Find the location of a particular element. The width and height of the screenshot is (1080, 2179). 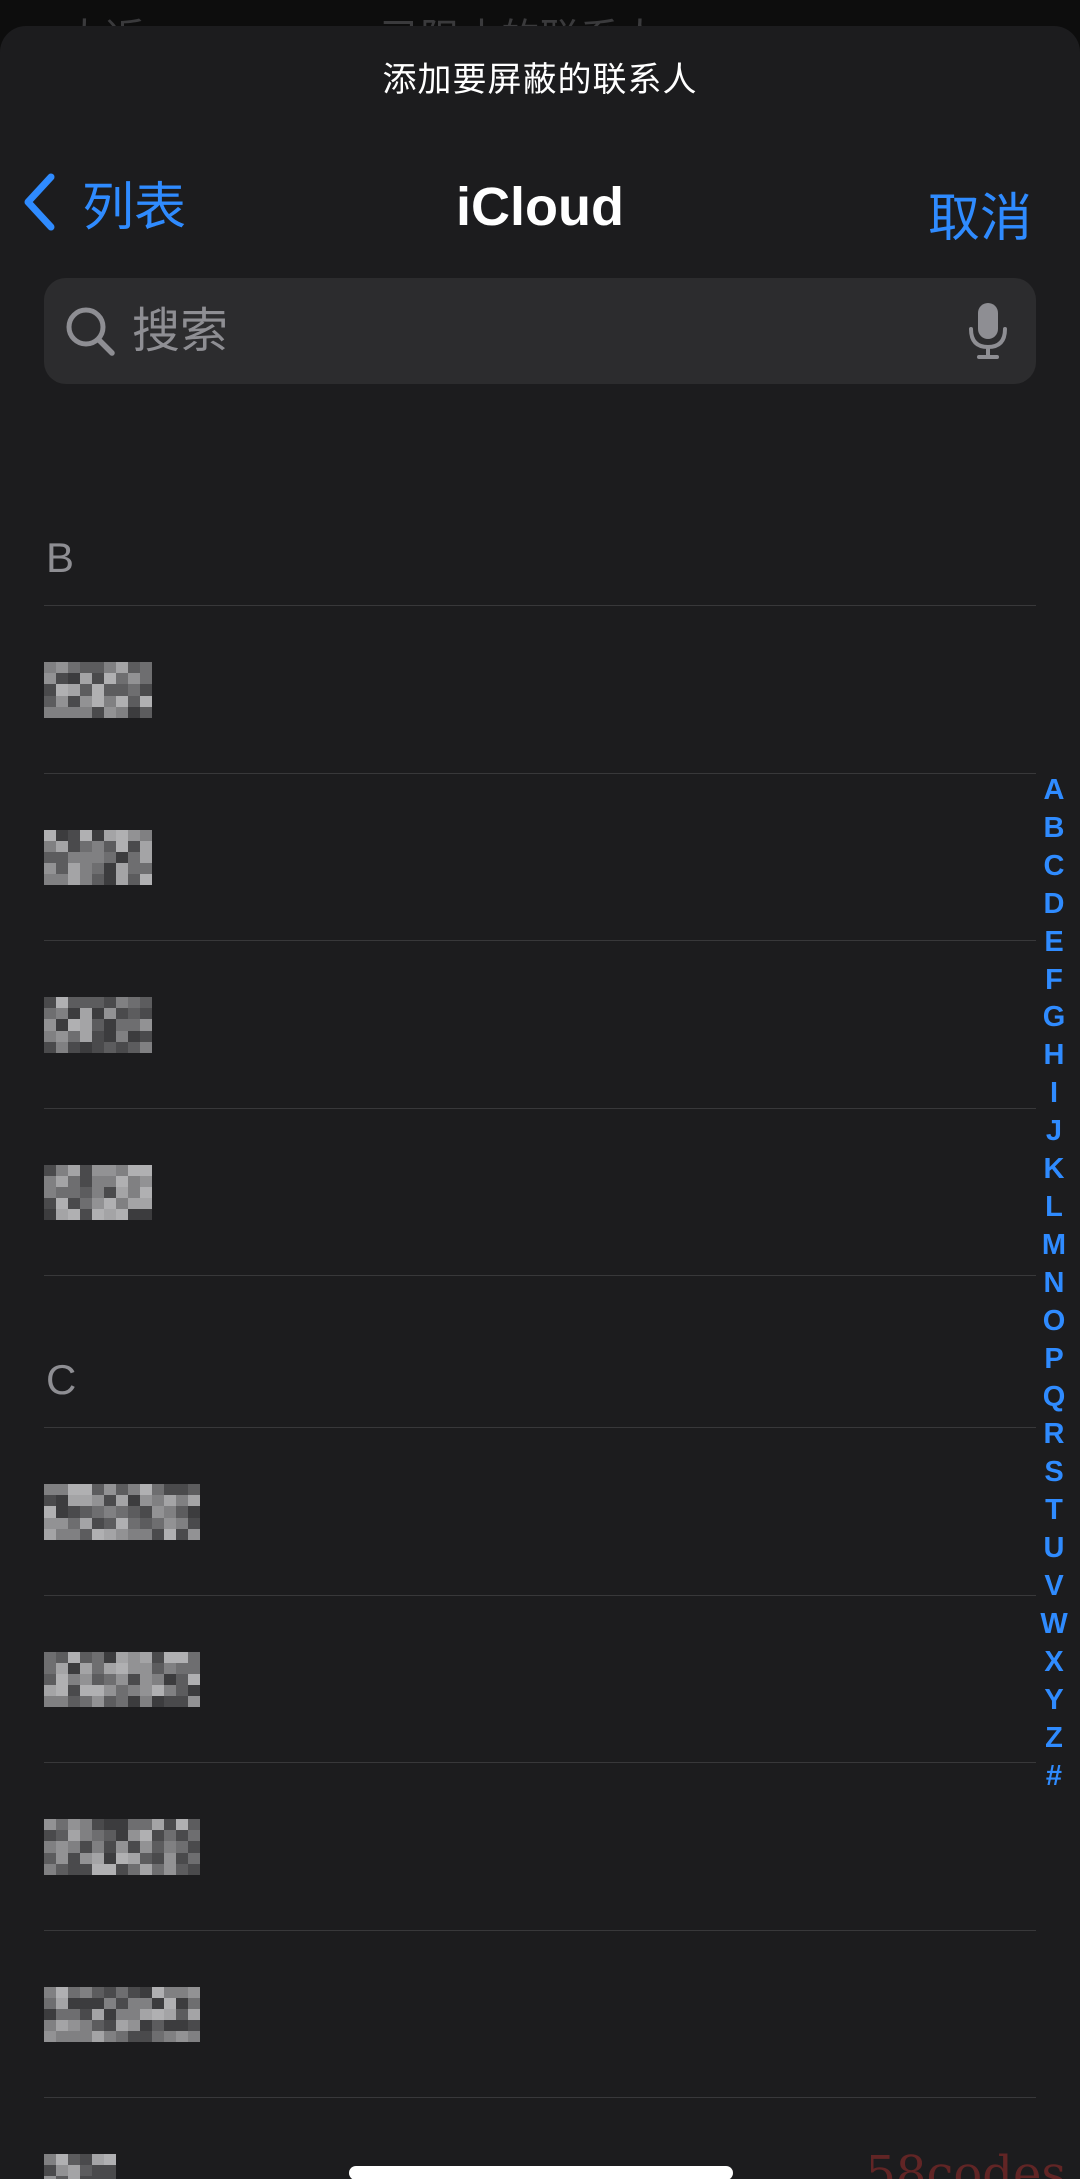

home-indicator is located at coordinates (541, 2172).